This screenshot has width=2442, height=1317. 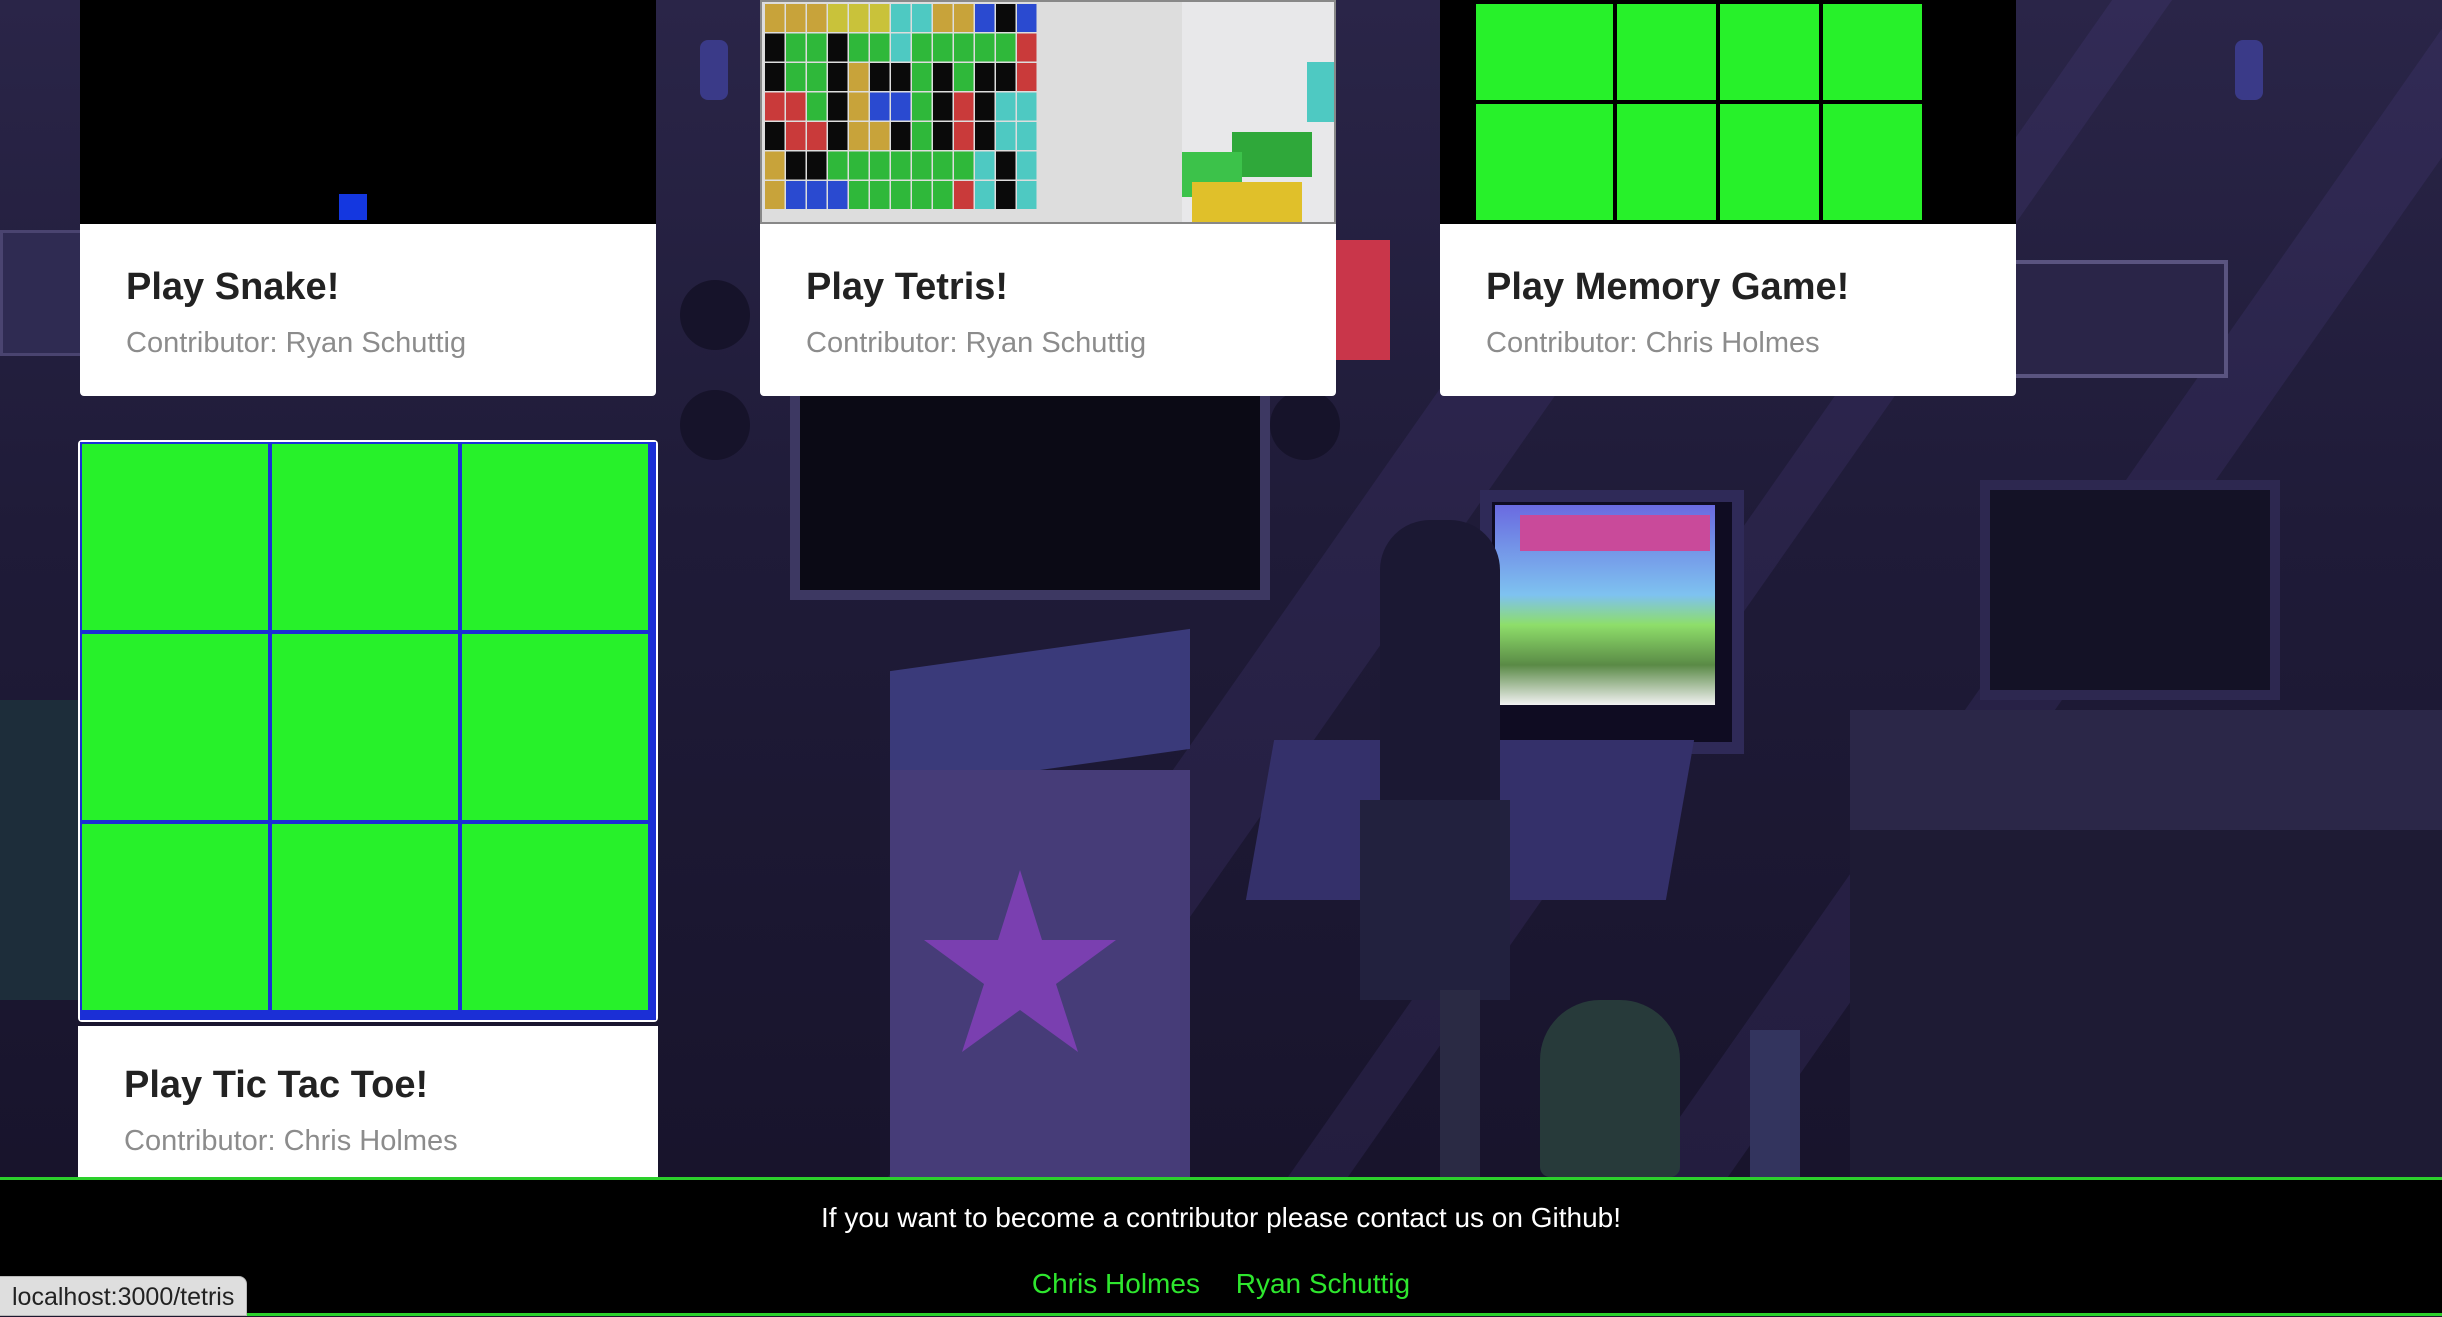 I want to click on memory-grid, so click(x=1699, y=112).